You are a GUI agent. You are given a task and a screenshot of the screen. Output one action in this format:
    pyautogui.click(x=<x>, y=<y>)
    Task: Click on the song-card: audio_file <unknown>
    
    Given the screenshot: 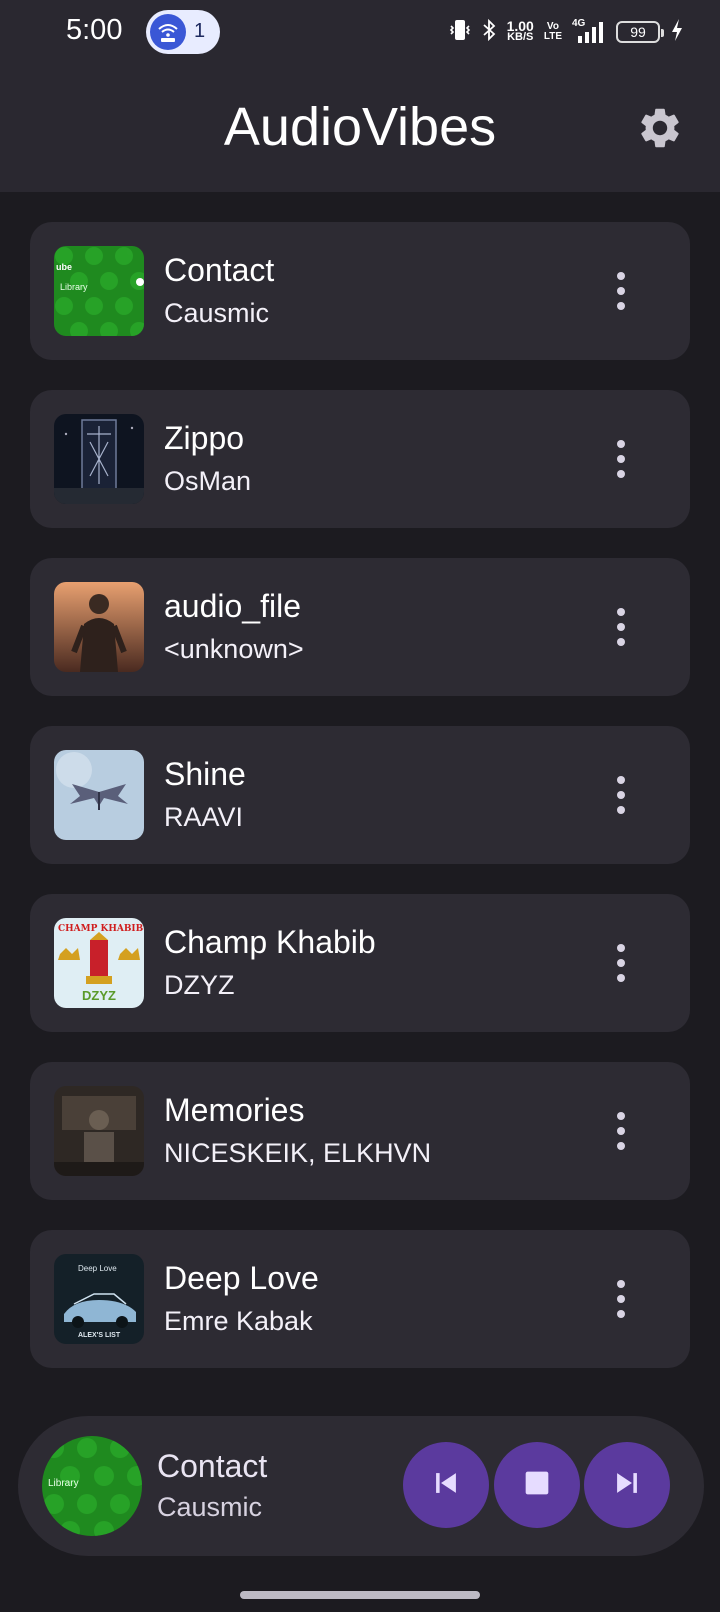 What is the action you would take?
    pyautogui.click(x=360, y=627)
    